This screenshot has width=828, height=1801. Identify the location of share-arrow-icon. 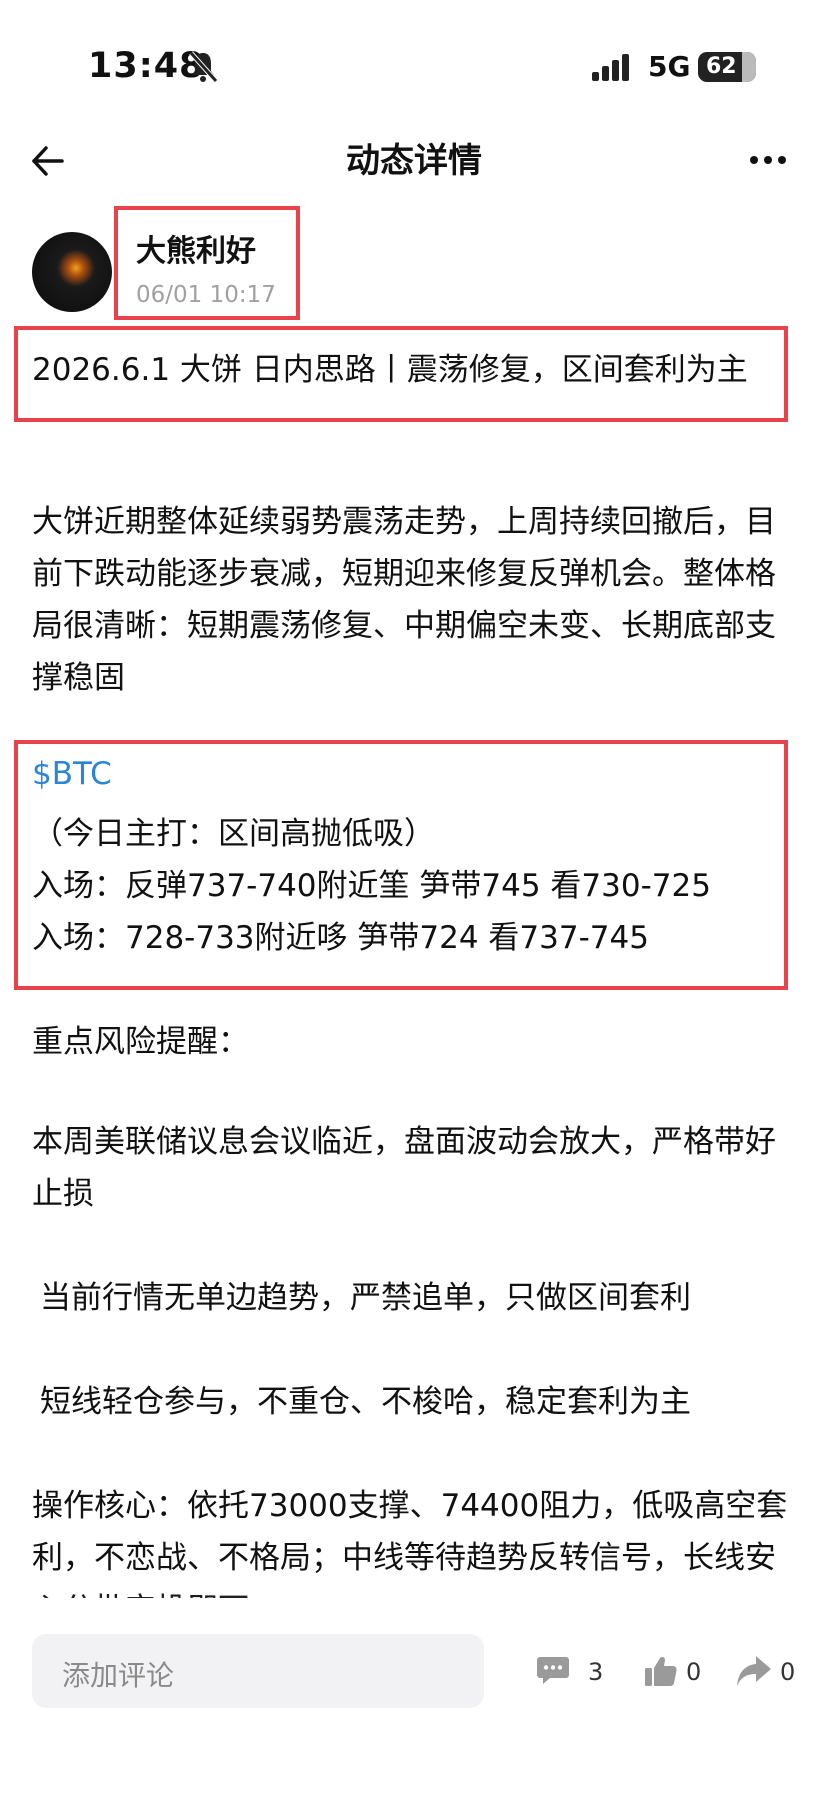
(754, 1671).